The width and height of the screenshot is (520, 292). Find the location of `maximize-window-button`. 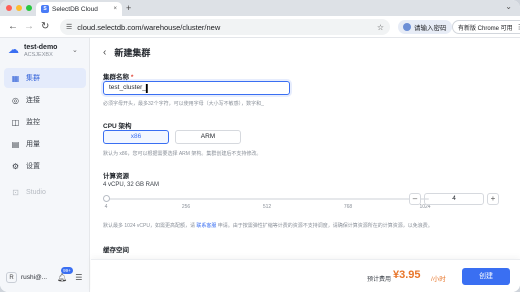

maximize-window-button is located at coordinates (29, 8).